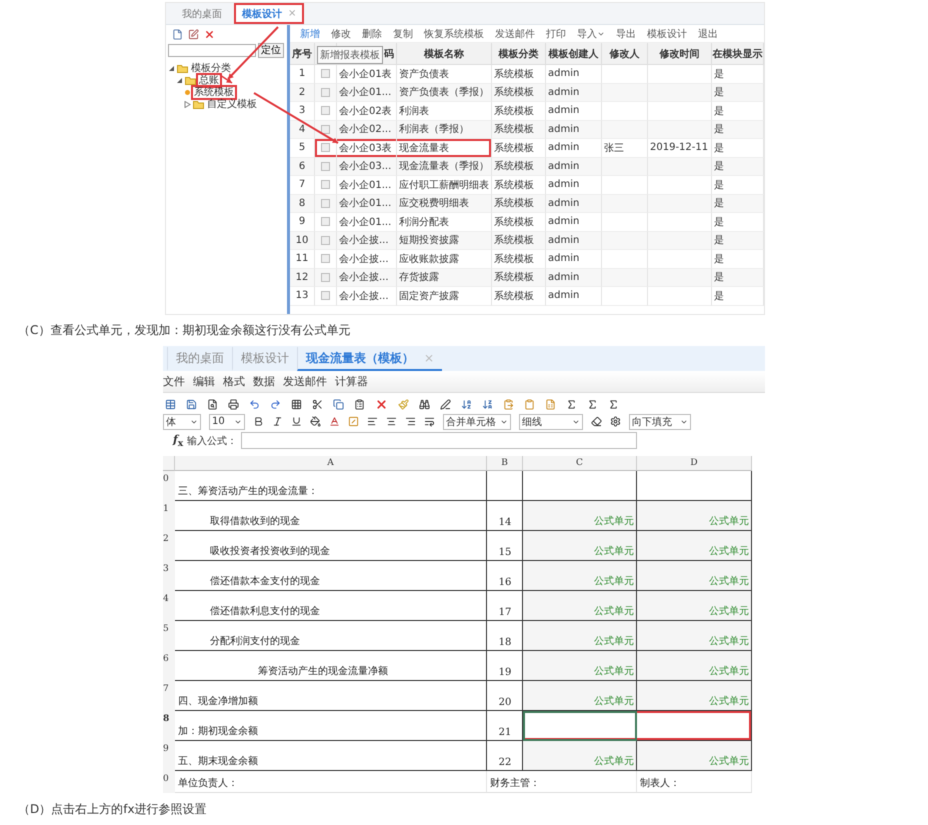 The image size is (928, 825). Describe the element at coordinates (310, 33) in the screenshot. I see `toolbar-button: 新增` at that location.